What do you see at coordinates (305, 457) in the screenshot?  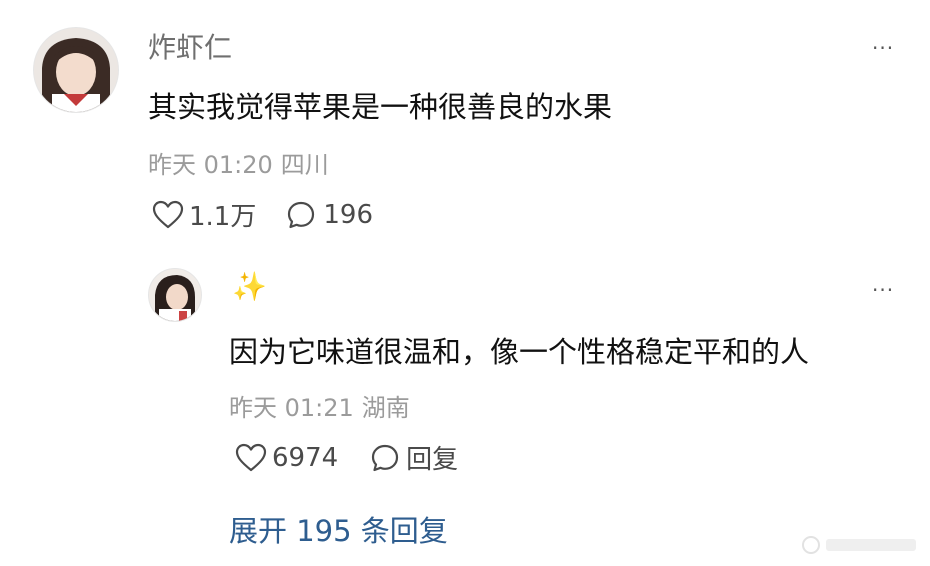 I see `reply-like-count: 6974` at bounding box center [305, 457].